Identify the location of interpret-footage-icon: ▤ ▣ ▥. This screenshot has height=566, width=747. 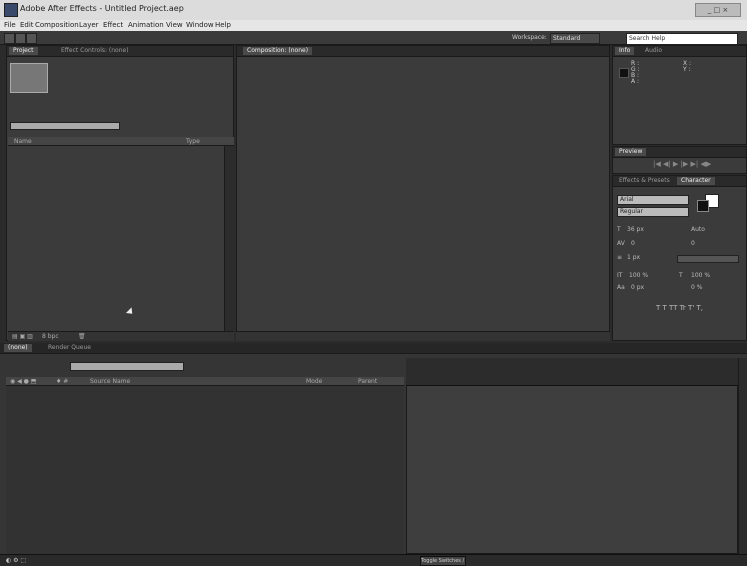
(22, 336).